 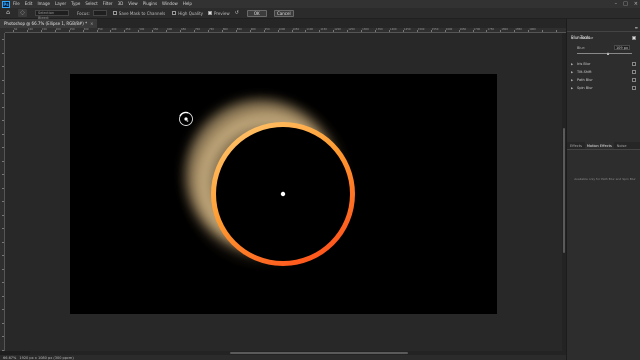 I want to click on menu-window: Window, so click(x=170, y=4).